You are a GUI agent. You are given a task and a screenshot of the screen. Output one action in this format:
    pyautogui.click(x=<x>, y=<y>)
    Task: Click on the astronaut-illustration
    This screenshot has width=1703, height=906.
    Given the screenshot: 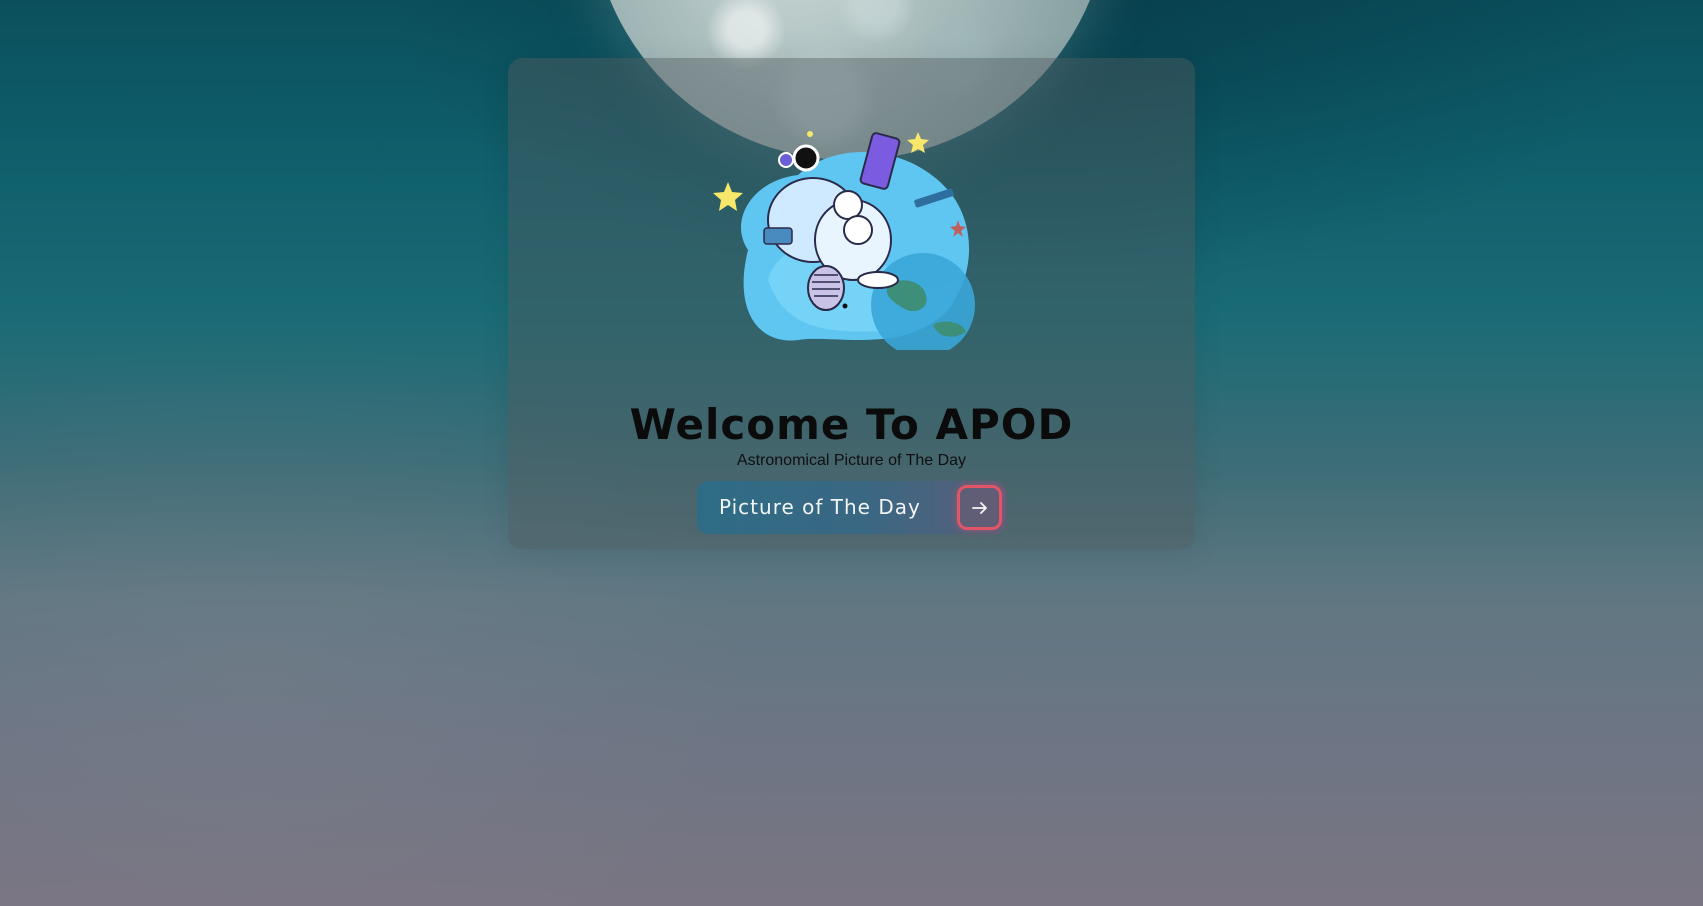 What is the action you would take?
    pyautogui.click(x=844, y=240)
    